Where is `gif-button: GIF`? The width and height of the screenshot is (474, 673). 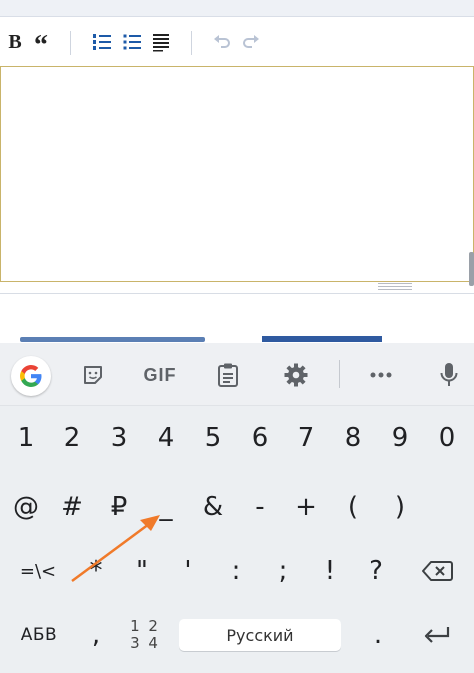 gif-button: GIF is located at coordinates (160, 375).